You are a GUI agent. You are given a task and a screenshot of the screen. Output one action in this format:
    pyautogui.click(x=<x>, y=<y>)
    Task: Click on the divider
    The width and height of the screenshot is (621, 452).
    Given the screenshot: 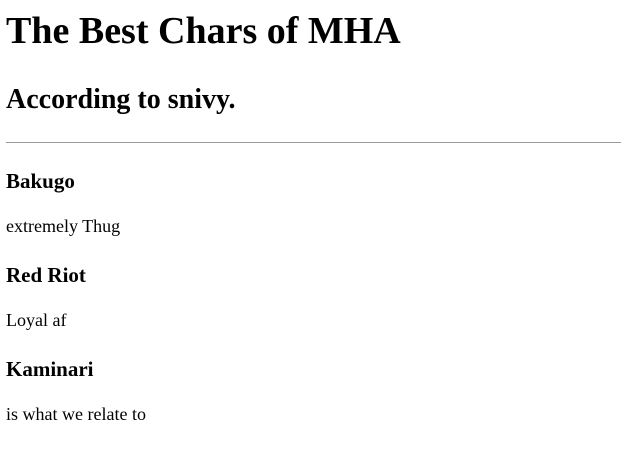 What is the action you would take?
    pyautogui.click(x=313, y=142)
    